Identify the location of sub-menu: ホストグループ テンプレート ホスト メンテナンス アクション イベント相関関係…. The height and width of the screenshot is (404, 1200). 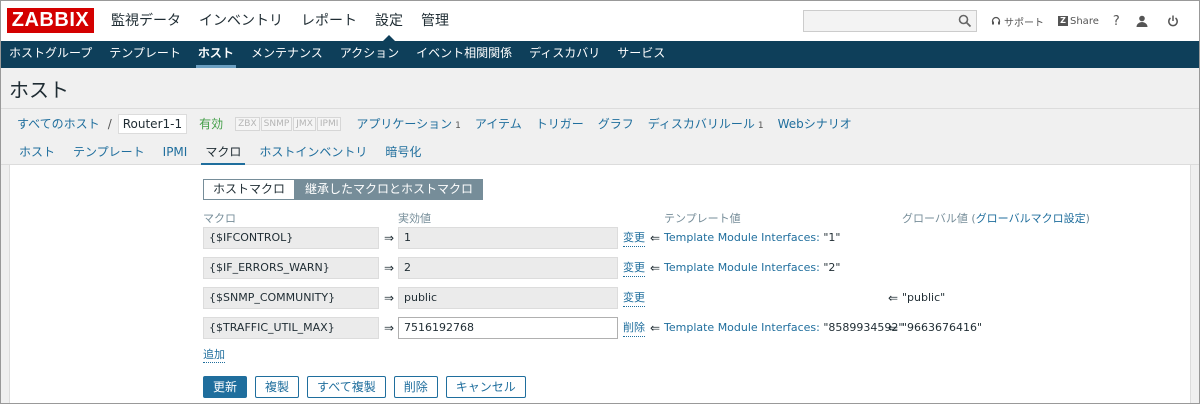
(600, 54).